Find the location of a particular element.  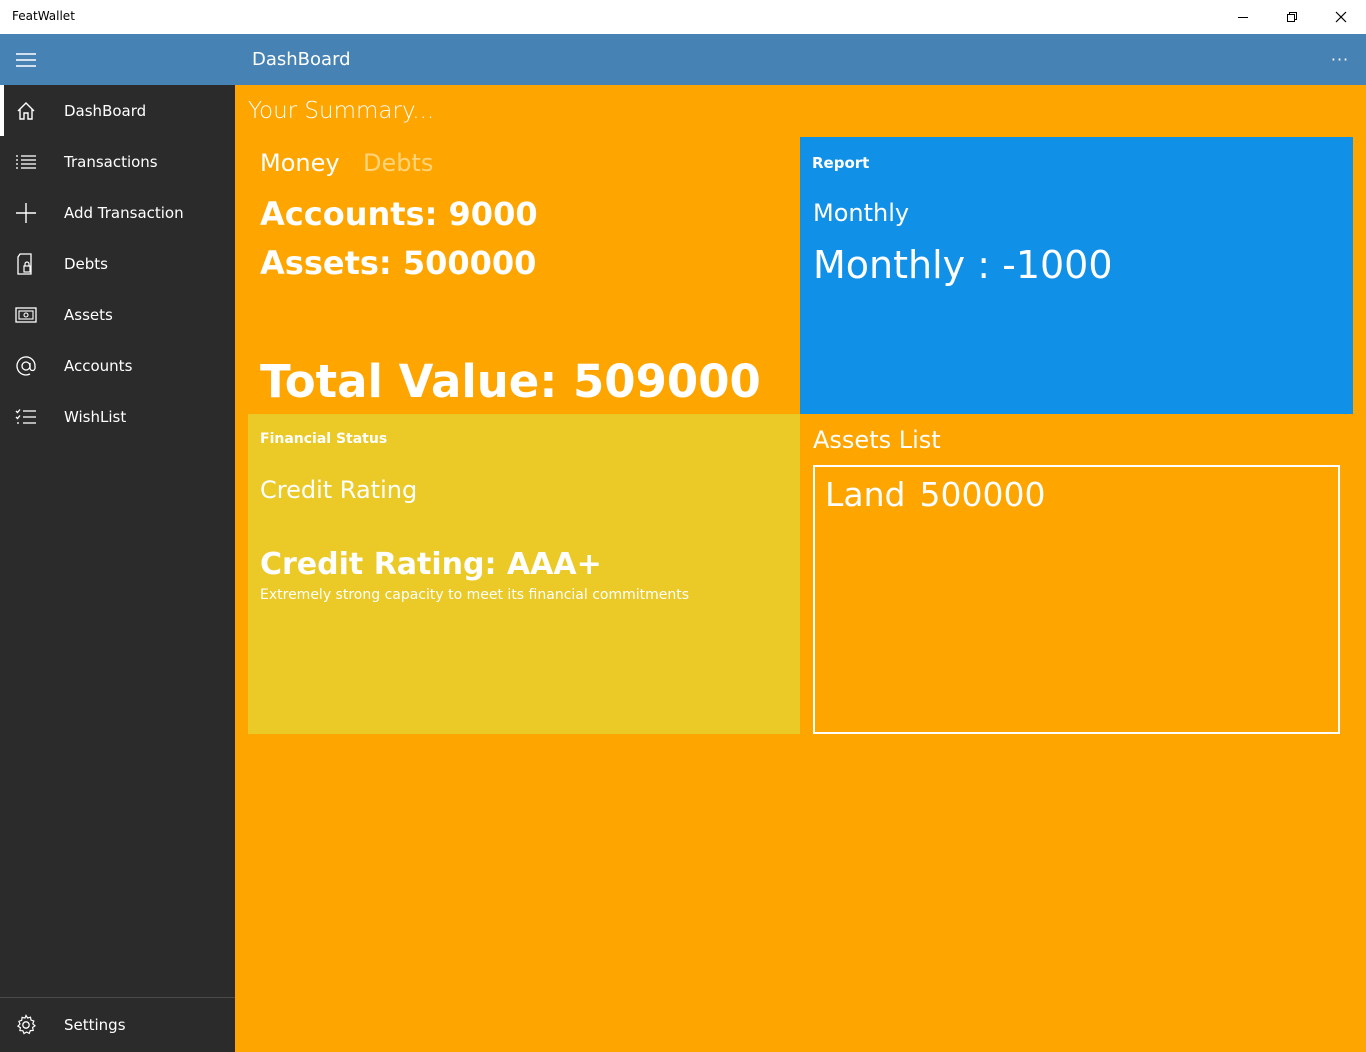

restore-icon is located at coordinates (1292, 17).